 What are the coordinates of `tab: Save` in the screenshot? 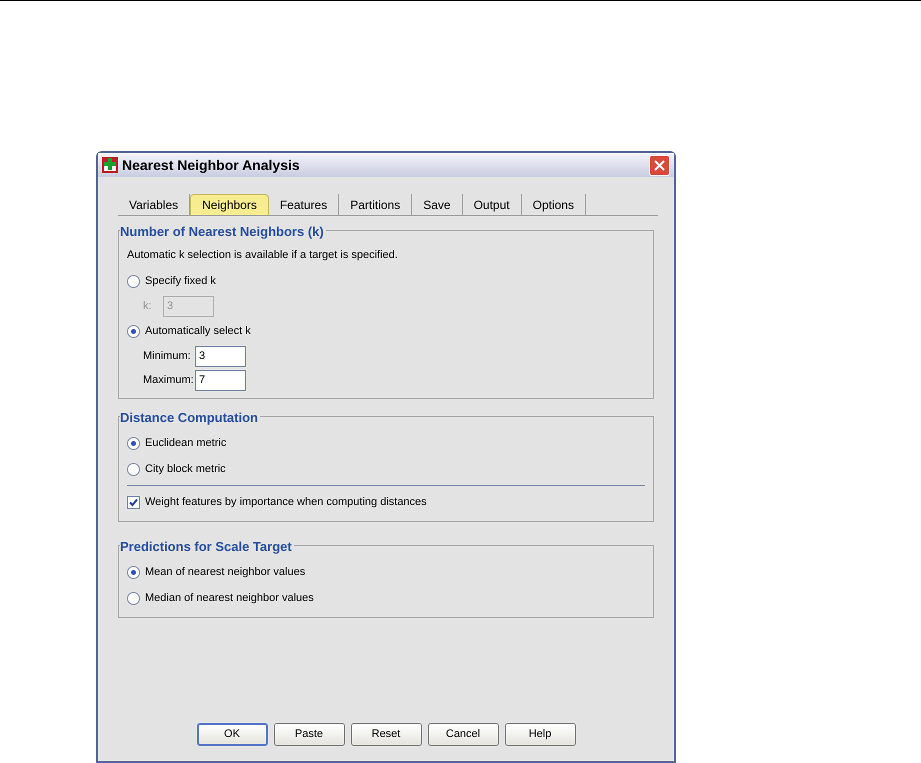 It's located at (437, 204).